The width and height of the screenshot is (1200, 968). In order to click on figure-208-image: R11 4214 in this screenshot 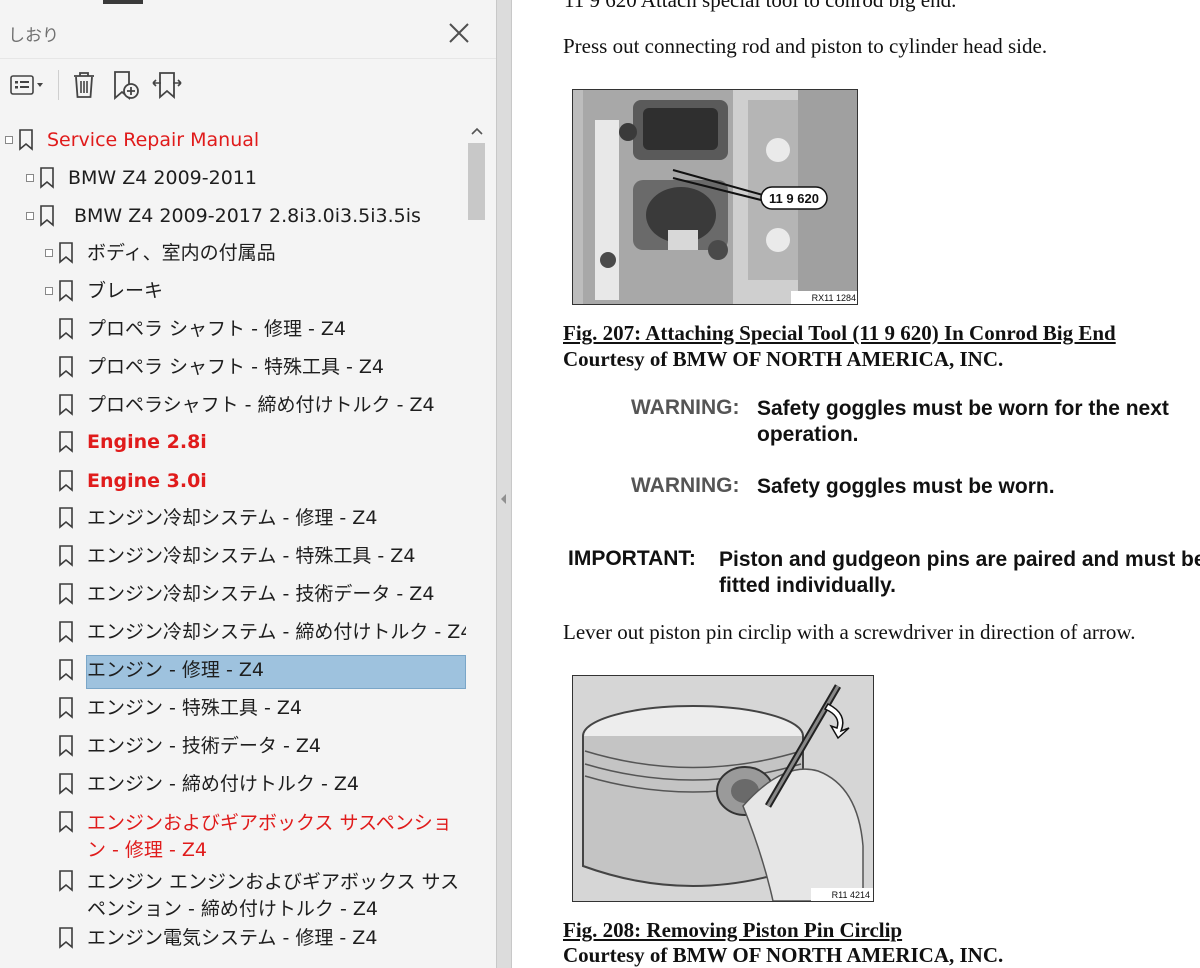, I will do `click(723, 788)`.